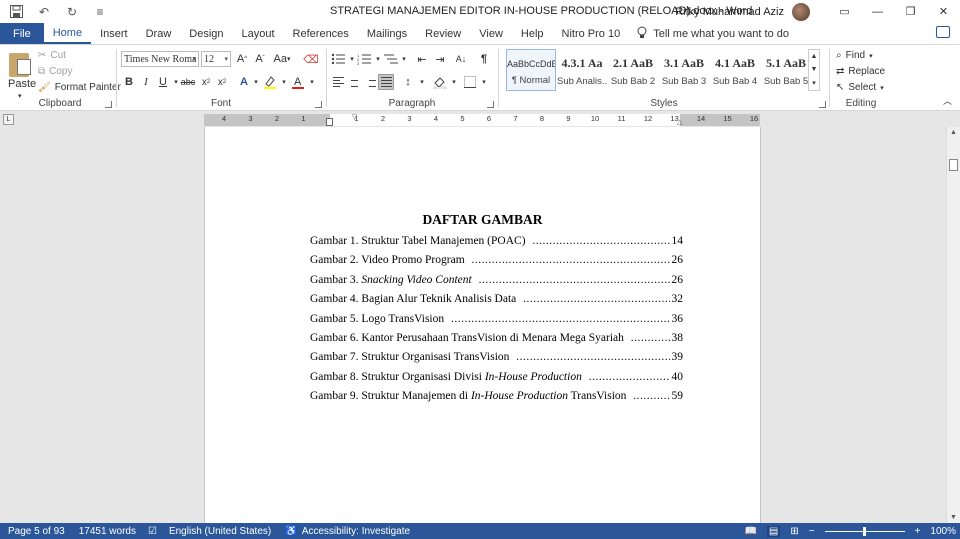 Image resolution: width=960 pixels, height=539 pixels. I want to click on restore-icon: ❐, so click(910, 11).